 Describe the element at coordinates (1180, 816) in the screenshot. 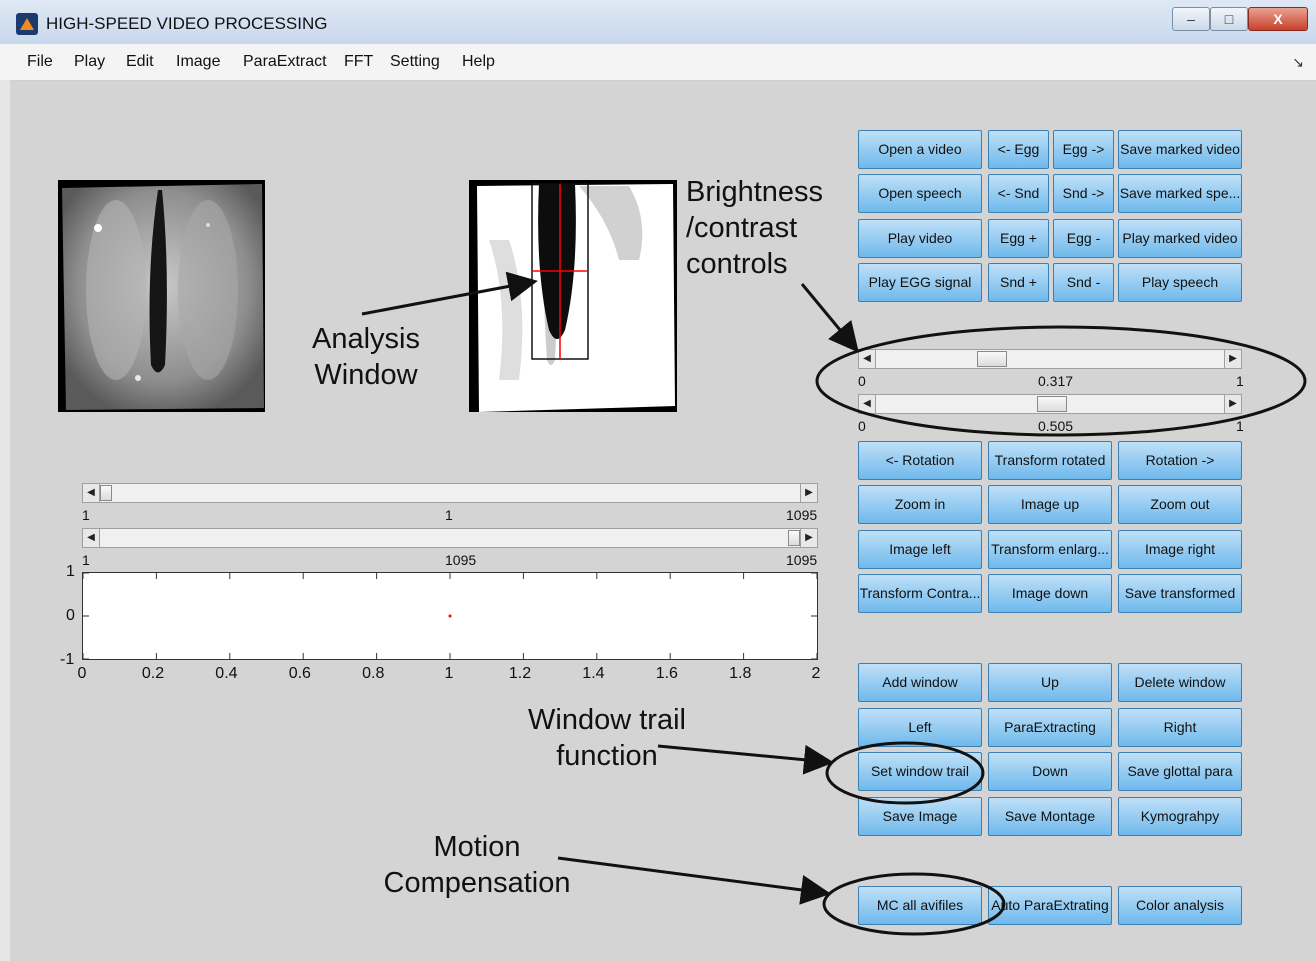

I see `kymography-button: Kymograhpy` at that location.